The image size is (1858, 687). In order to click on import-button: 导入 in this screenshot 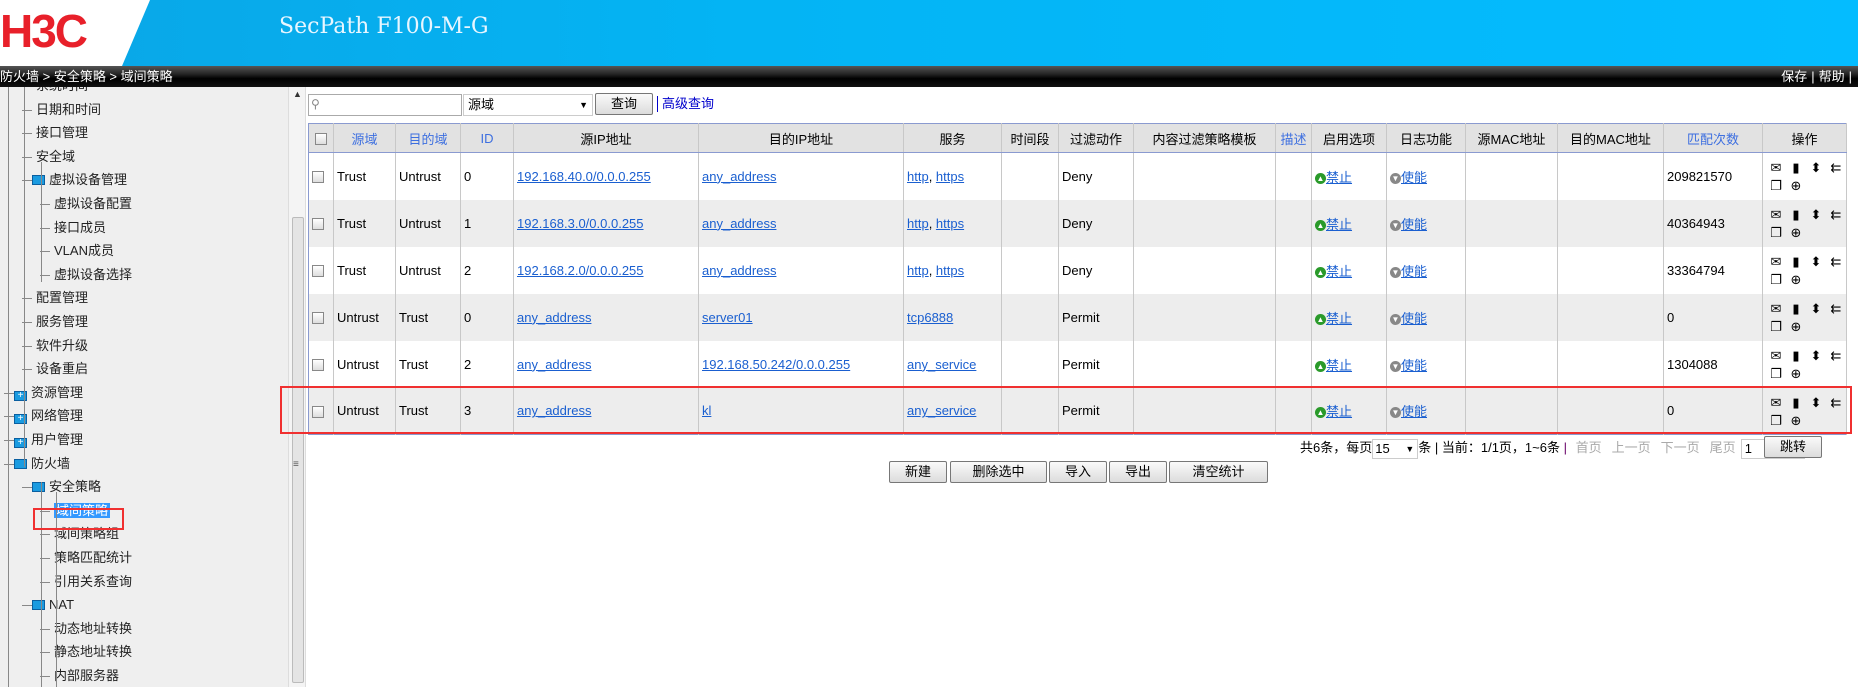, I will do `click(1078, 472)`.